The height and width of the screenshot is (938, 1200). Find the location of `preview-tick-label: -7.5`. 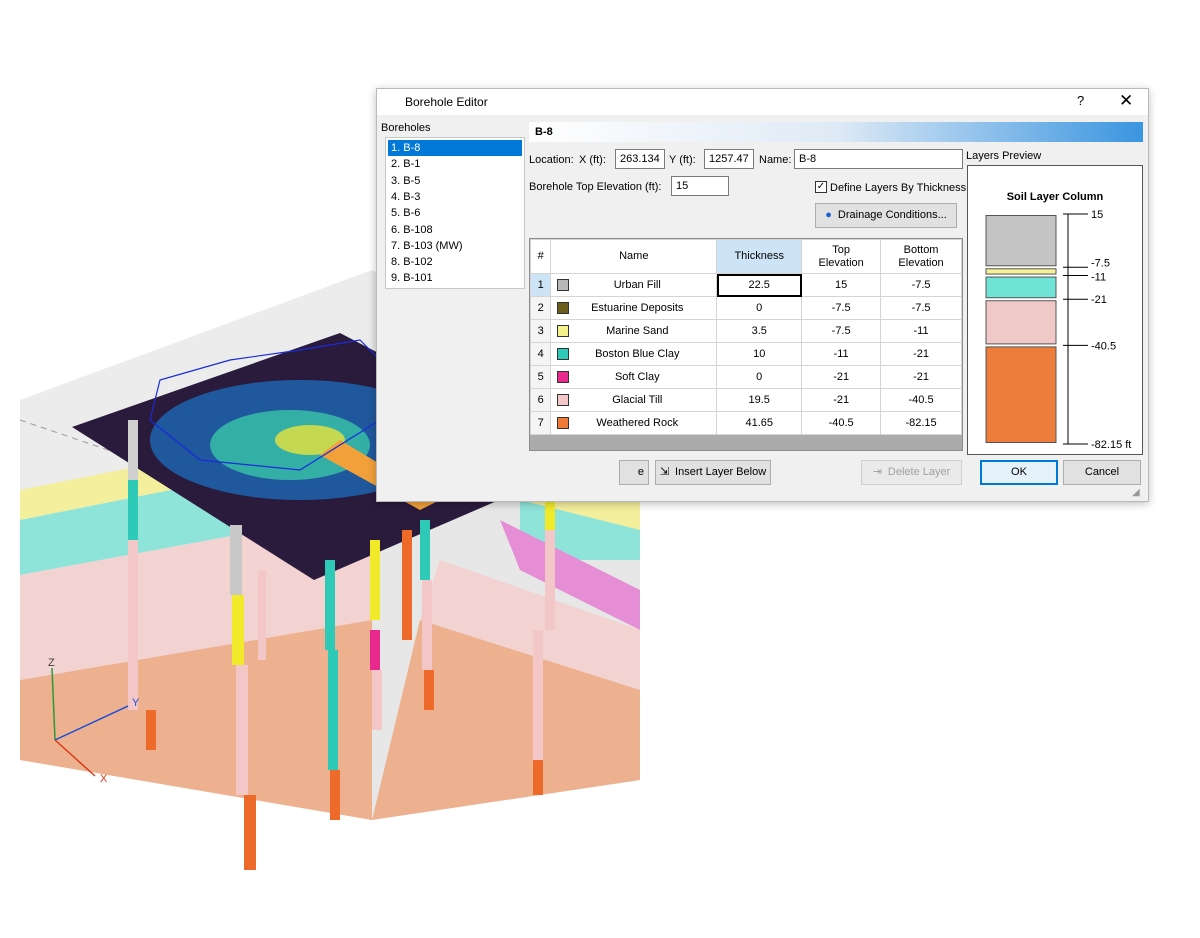

preview-tick-label: -7.5 is located at coordinates (1100, 263).